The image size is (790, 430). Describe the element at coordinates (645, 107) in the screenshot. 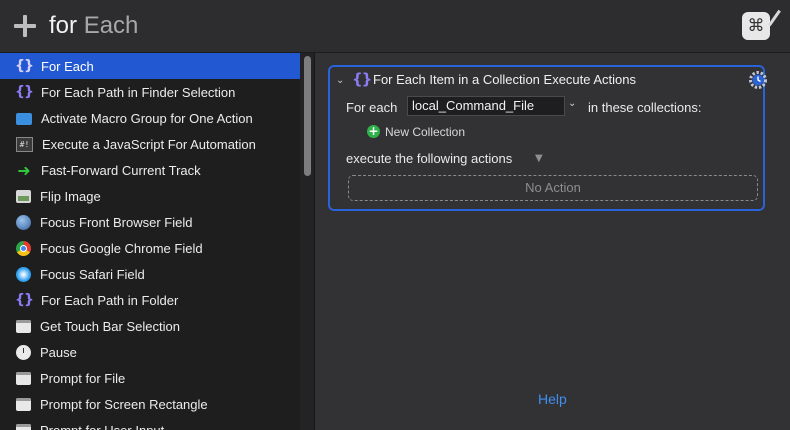

I see `collections-label: in these collections:` at that location.